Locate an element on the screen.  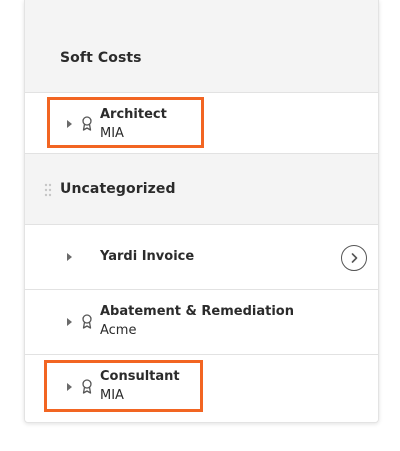
drag-handle-icon is located at coordinates (48, 190).